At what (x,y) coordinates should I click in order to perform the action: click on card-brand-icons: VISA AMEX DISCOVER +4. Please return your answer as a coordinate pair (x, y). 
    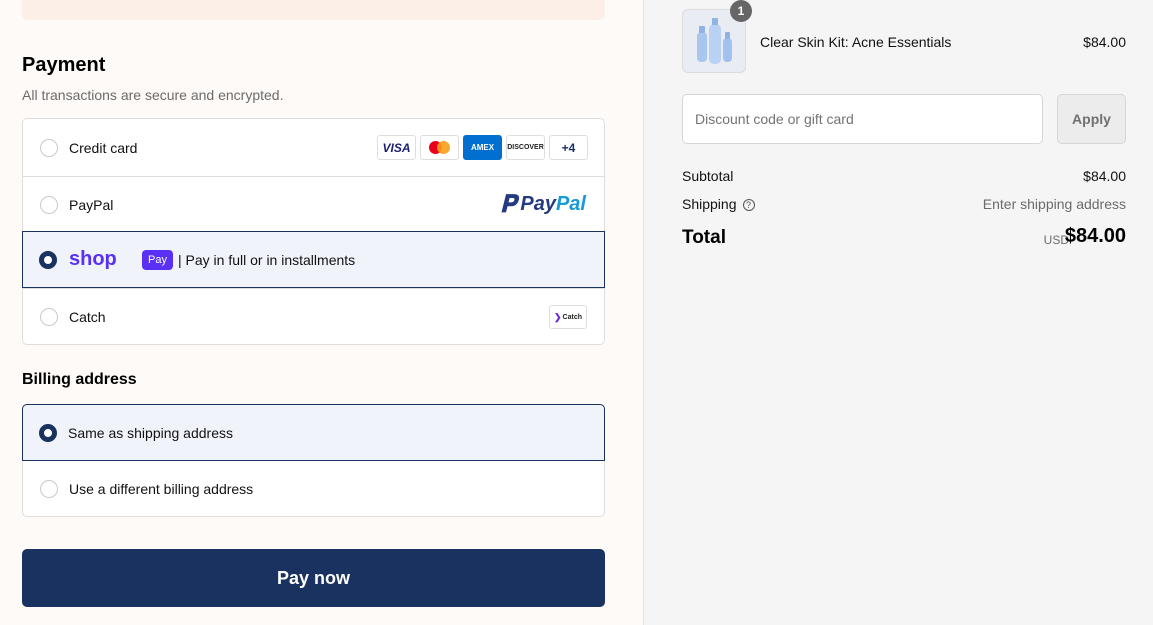
    Looking at the image, I should click on (482, 147).